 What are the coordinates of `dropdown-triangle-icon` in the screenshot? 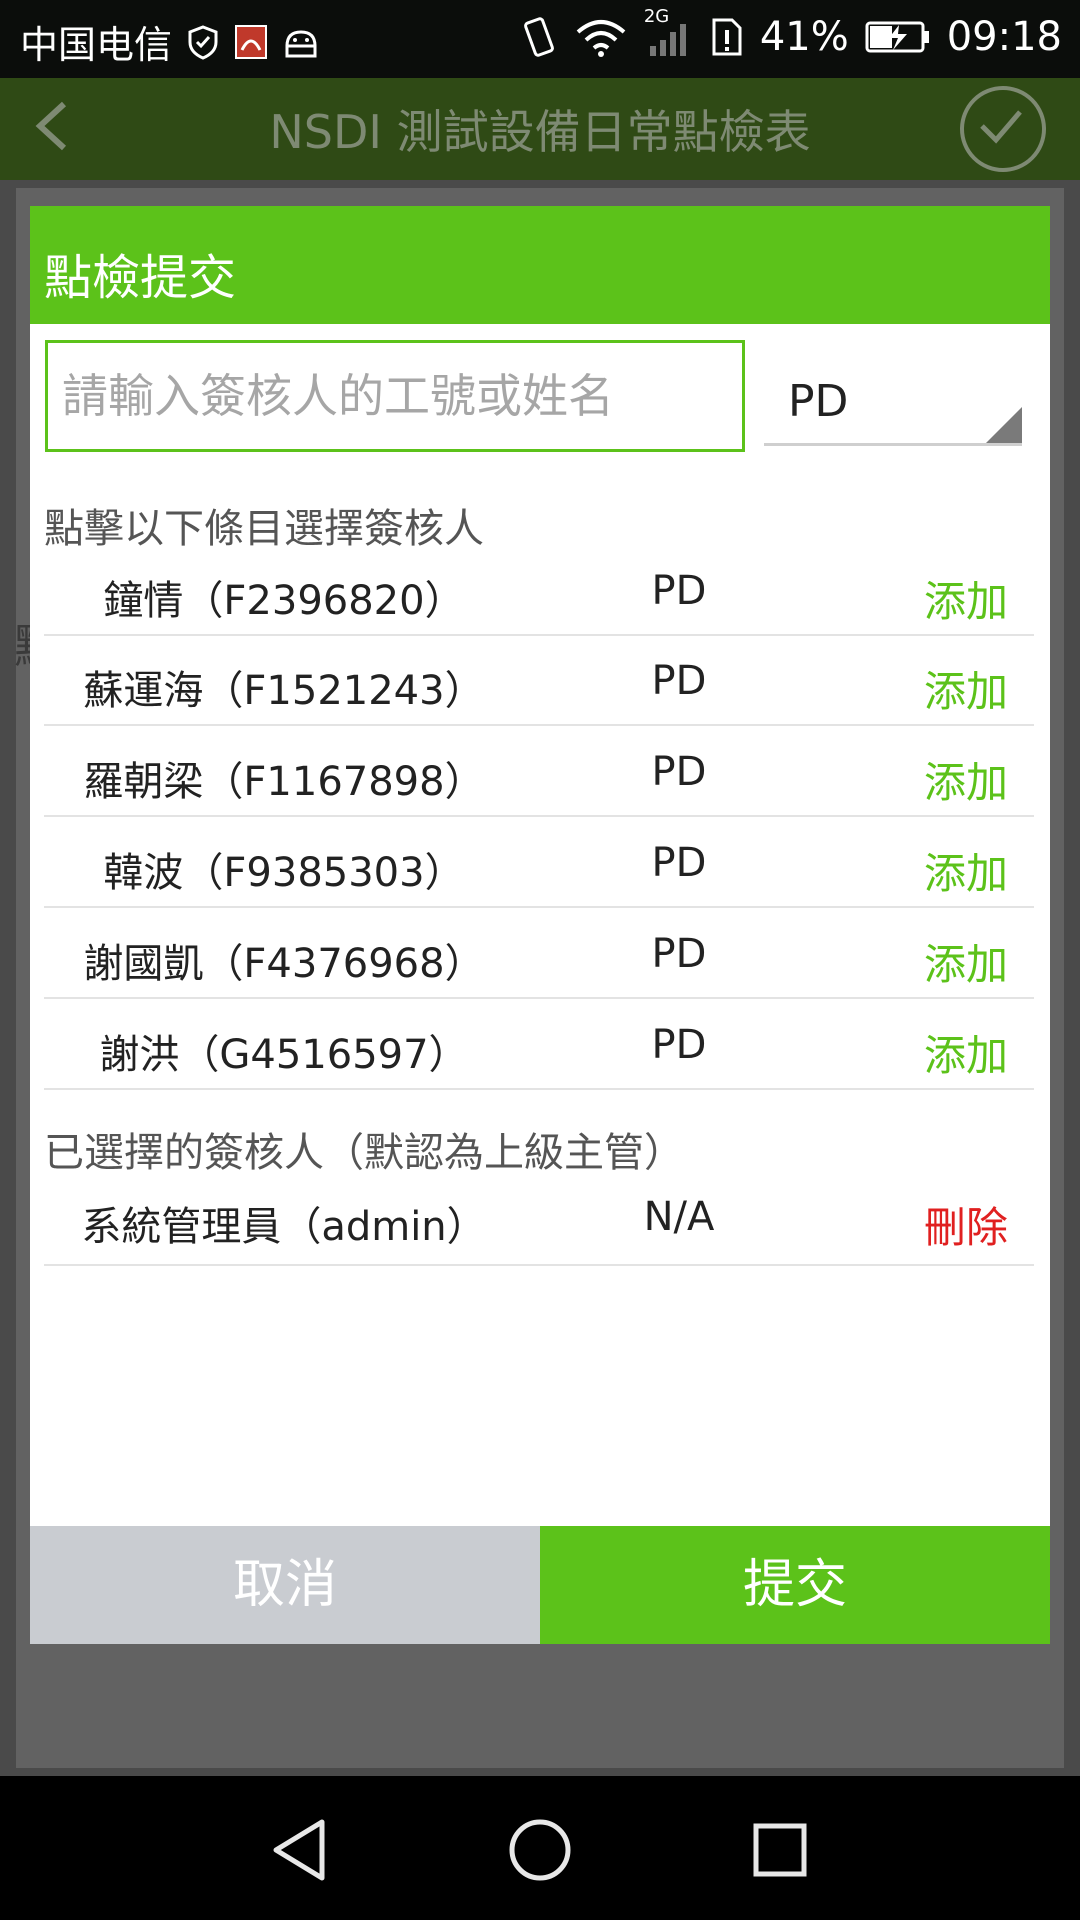 It's located at (1004, 425).